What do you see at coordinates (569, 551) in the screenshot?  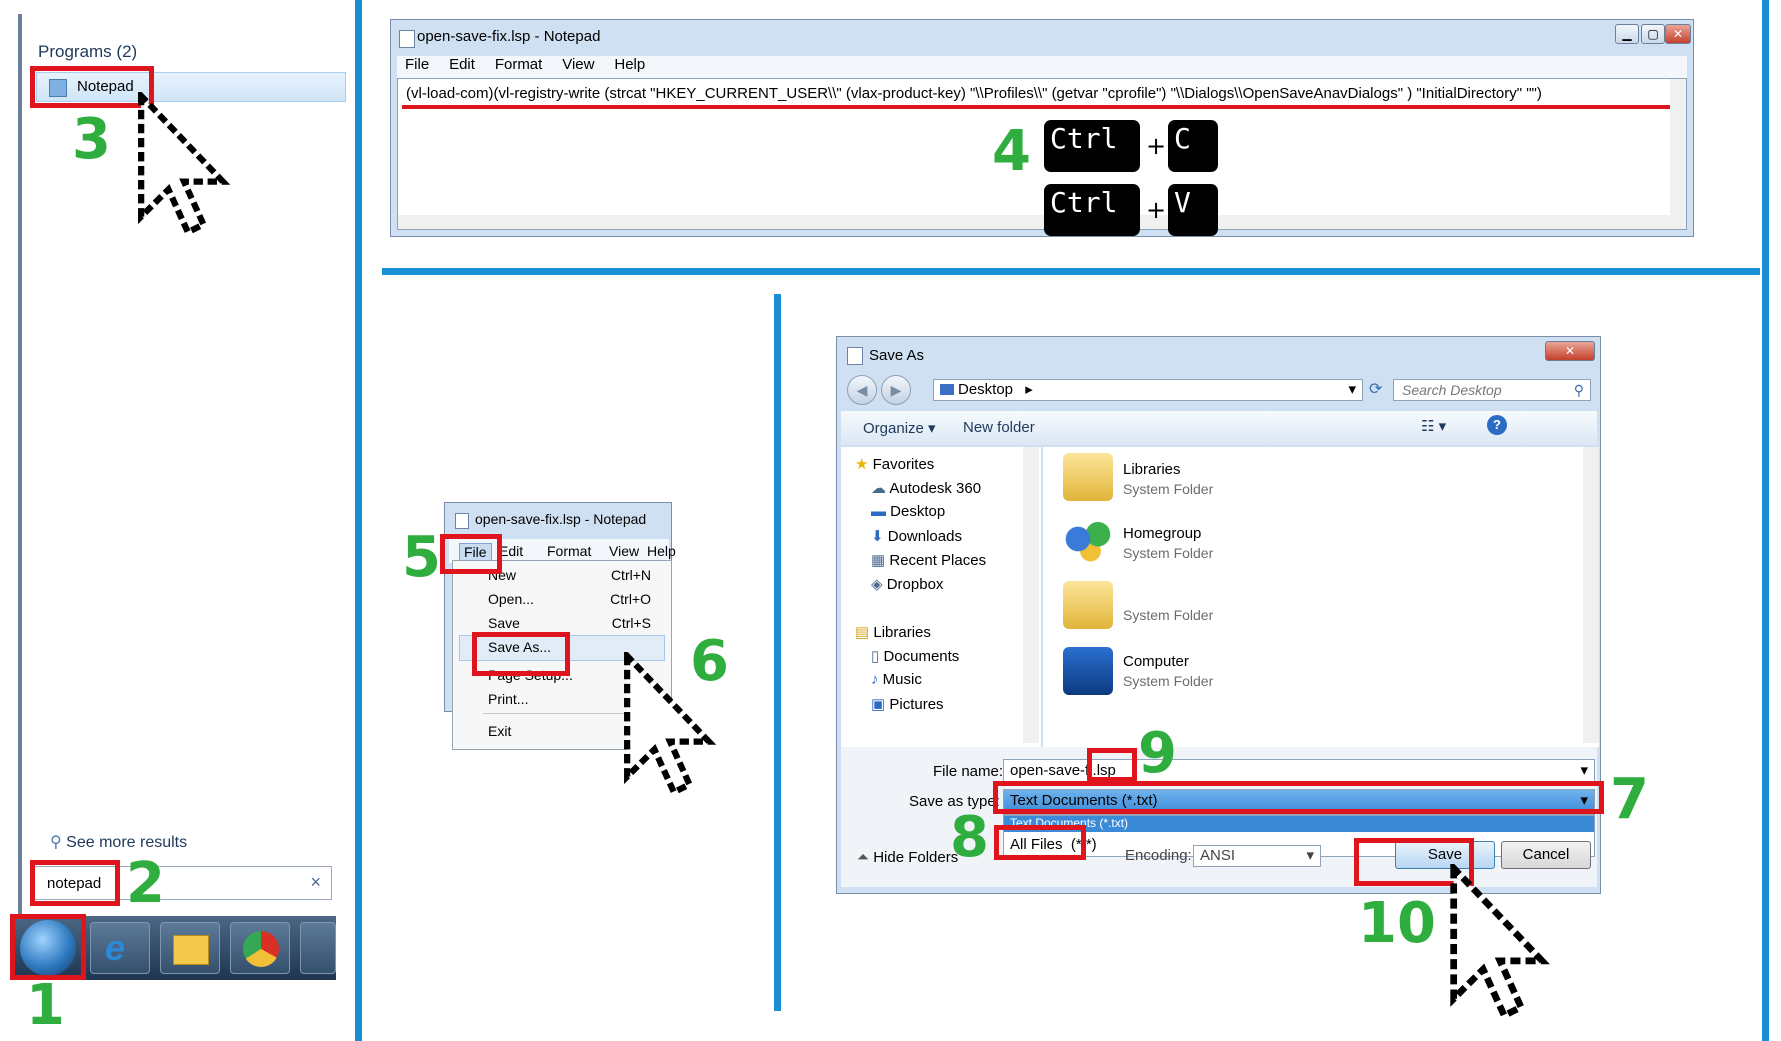 I see `small-menu-format: Format` at bounding box center [569, 551].